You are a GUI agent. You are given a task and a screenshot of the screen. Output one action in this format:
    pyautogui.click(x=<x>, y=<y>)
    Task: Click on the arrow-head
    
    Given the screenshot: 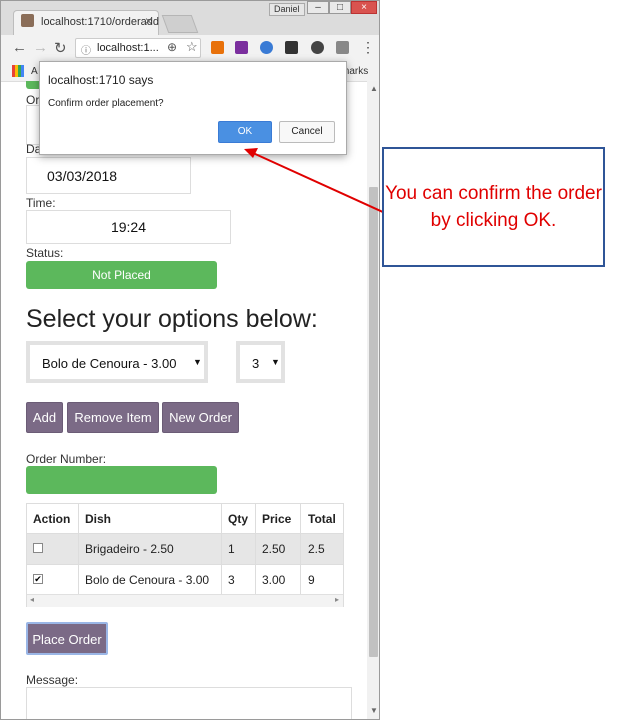 What is the action you would take?
    pyautogui.click(x=251, y=153)
    